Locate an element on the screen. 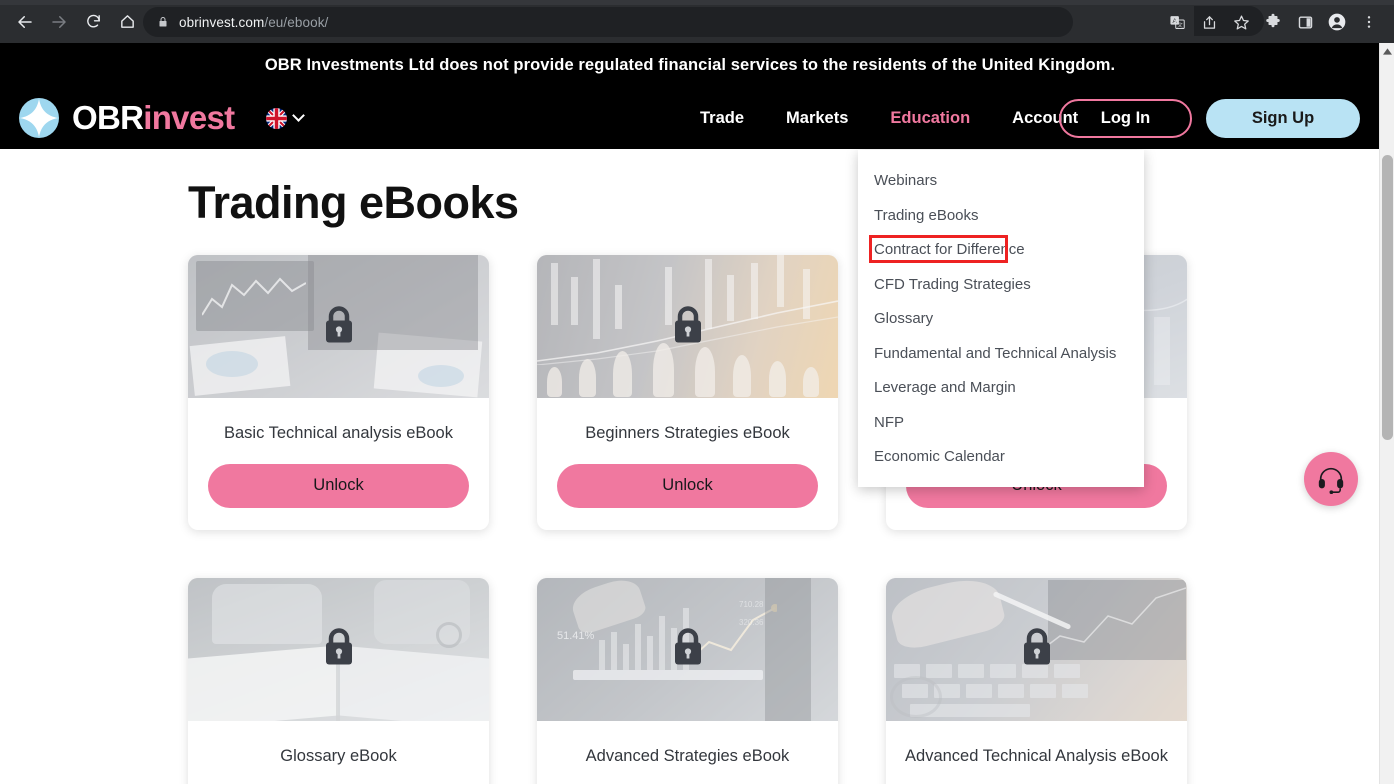  uk-flag-icon is located at coordinates (277, 118).